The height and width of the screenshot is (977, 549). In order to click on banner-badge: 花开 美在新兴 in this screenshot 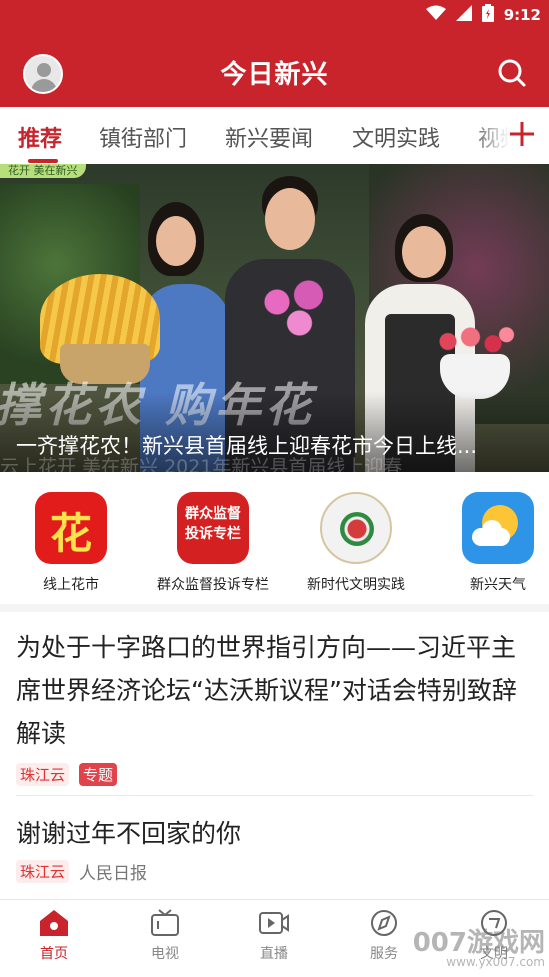, I will do `click(43, 171)`.